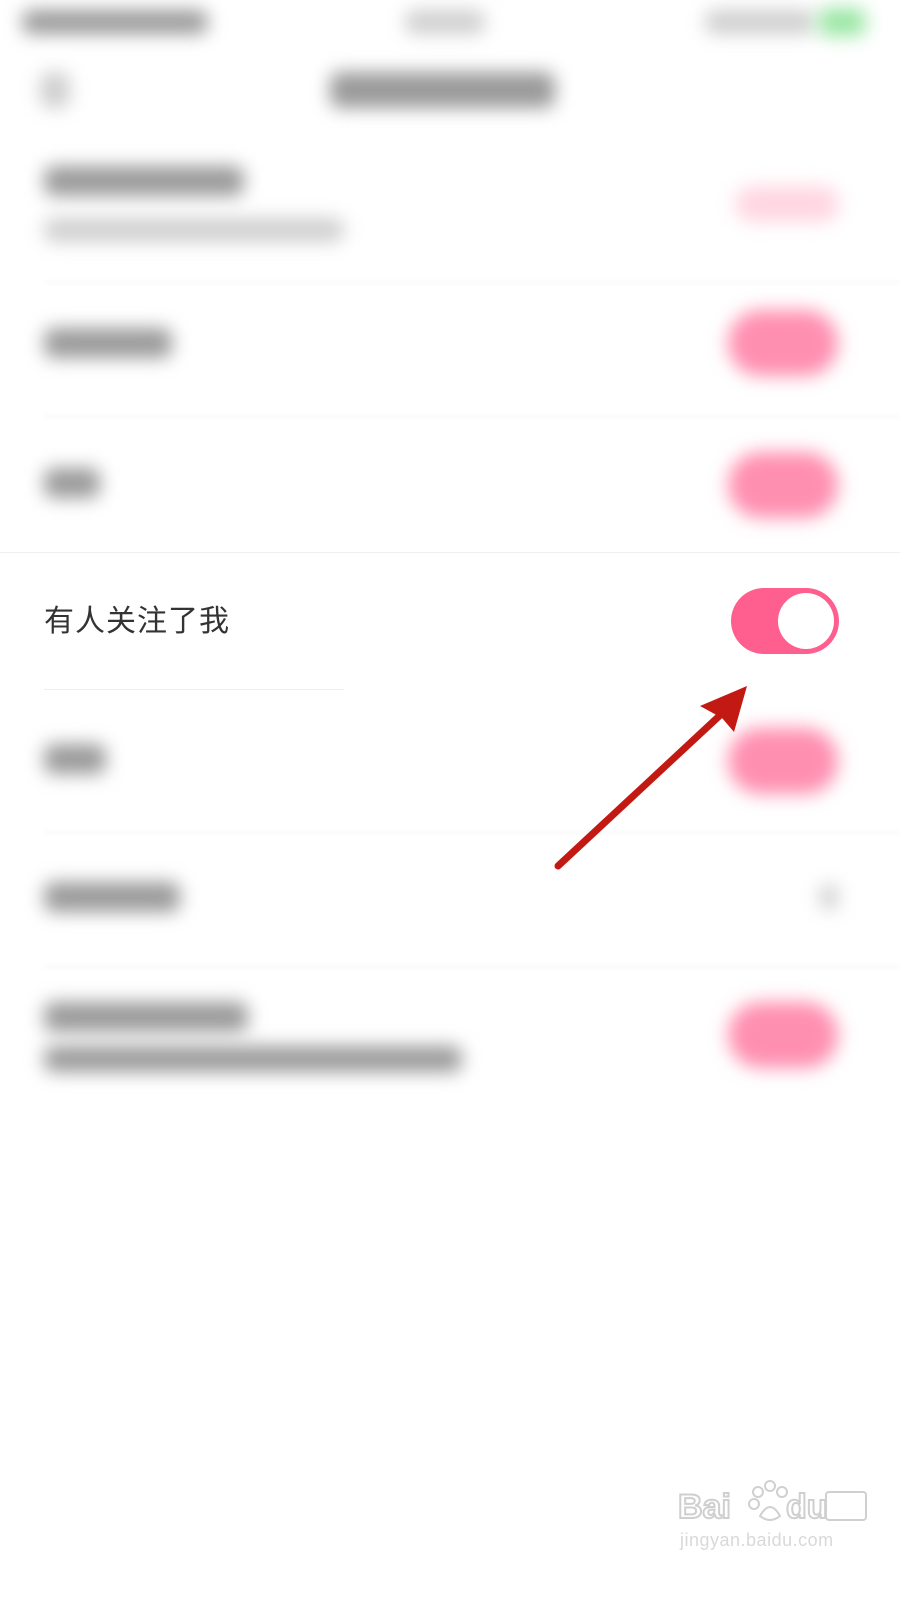  What do you see at coordinates (194, 230) in the screenshot?
I see `row-1-subtitle` at bounding box center [194, 230].